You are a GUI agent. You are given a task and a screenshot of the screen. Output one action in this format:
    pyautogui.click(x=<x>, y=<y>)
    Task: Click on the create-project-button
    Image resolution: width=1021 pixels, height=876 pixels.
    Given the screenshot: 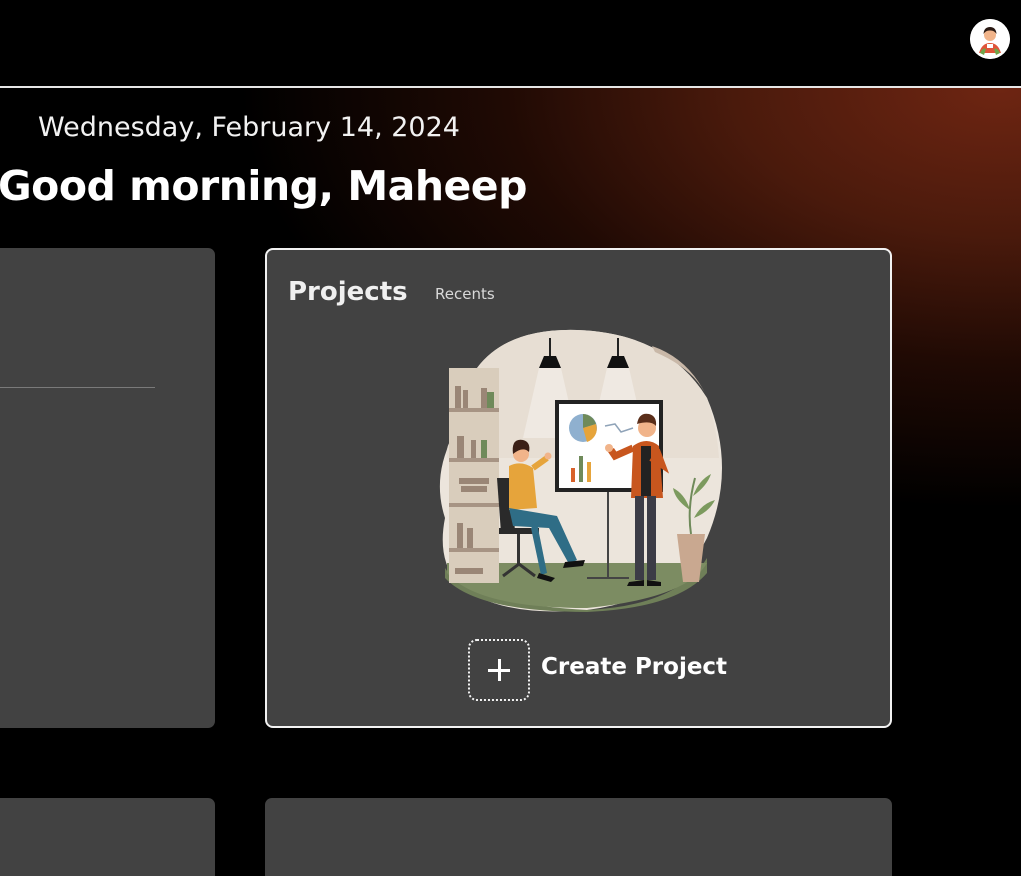 What is the action you would take?
    pyautogui.click(x=499, y=670)
    